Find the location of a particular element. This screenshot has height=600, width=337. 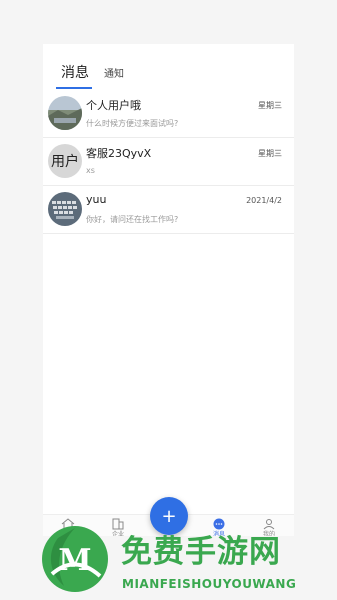

watermark-subtitle: MIANFEISHOUYOUWANG is located at coordinates (209, 584).